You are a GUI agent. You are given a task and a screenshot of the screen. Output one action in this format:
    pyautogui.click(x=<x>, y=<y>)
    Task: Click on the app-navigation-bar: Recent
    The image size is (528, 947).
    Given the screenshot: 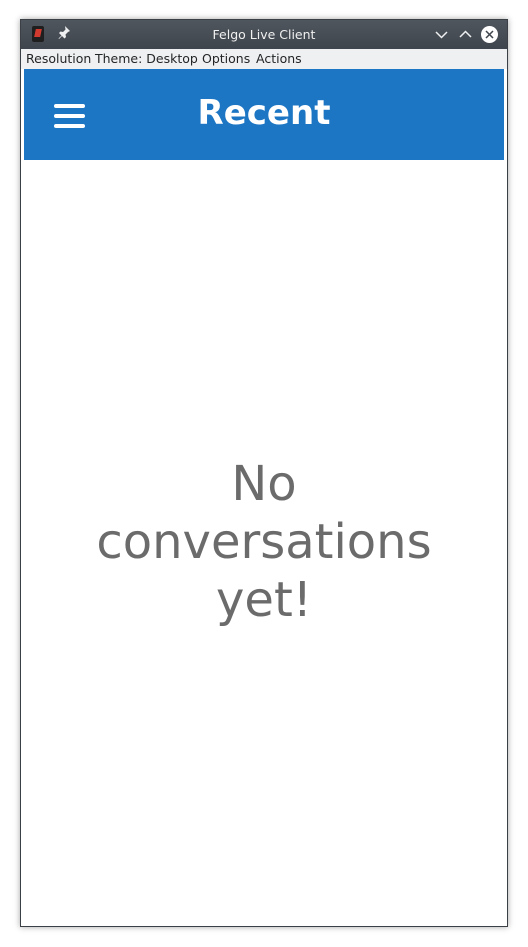 What is the action you would take?
    pyautogui.click(x=264, y=114)
    